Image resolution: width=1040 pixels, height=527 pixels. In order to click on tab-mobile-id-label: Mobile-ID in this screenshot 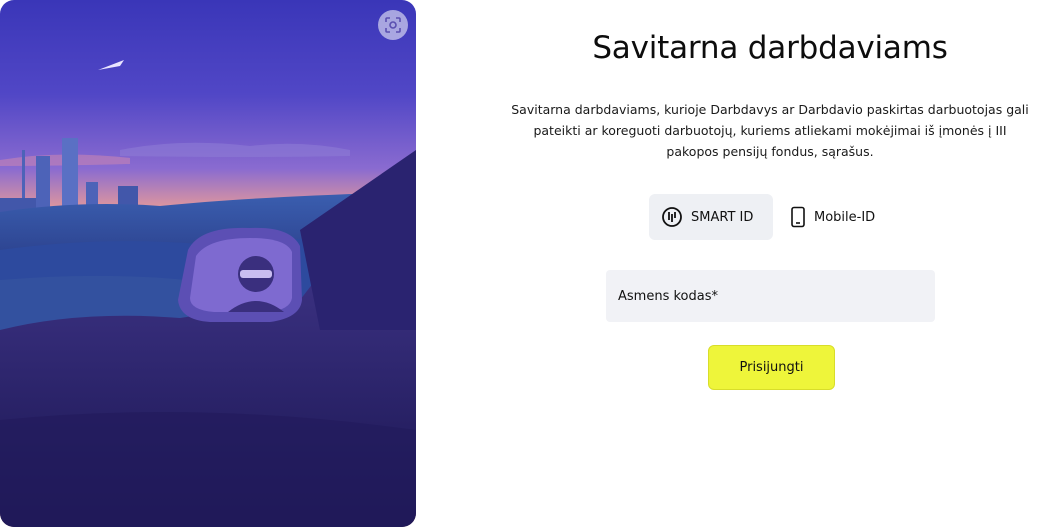, I will do `click(845, 217)`.